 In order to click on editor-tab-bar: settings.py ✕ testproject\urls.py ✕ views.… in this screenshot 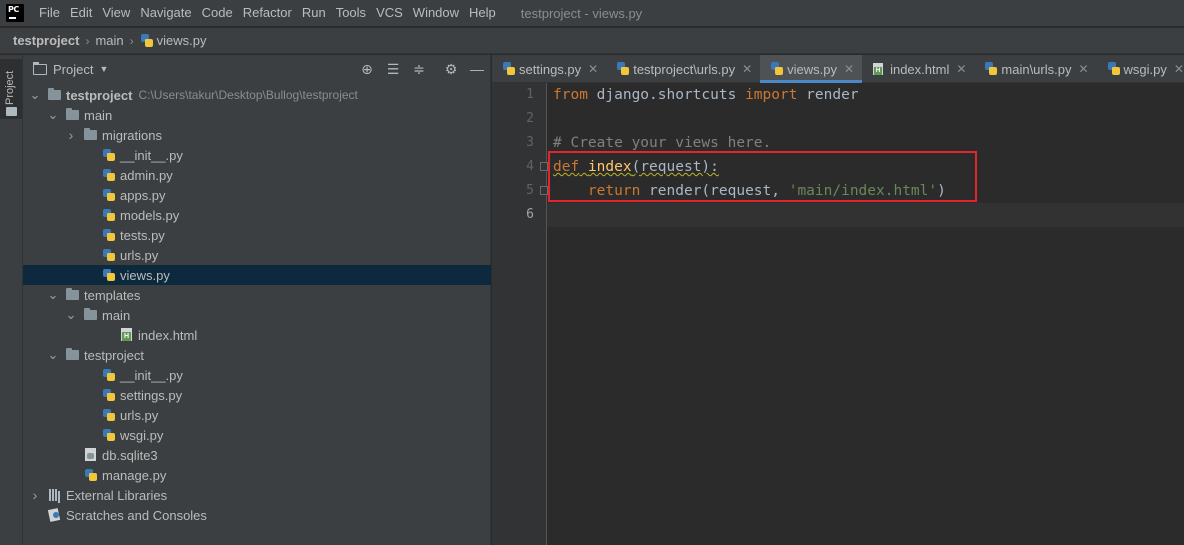, I will do `click(838, 69)`.